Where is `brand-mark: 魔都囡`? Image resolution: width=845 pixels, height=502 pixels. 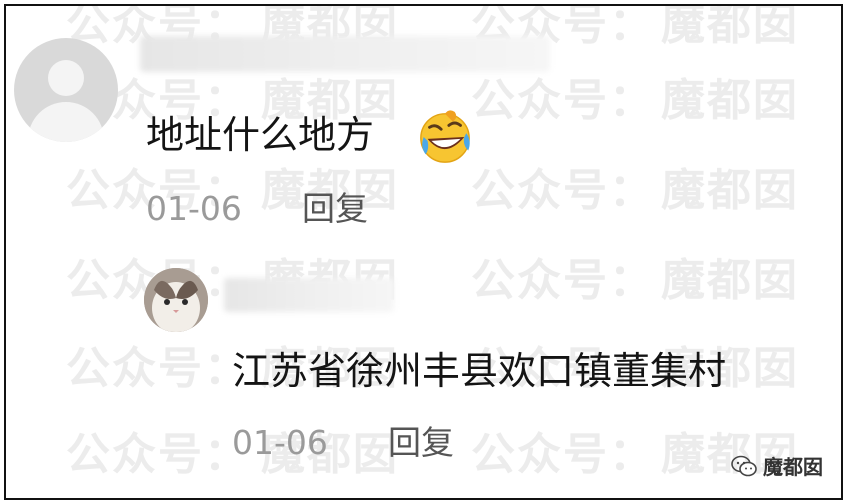
brand-mark: 魔都囡 is located at coordinates (777, 465).